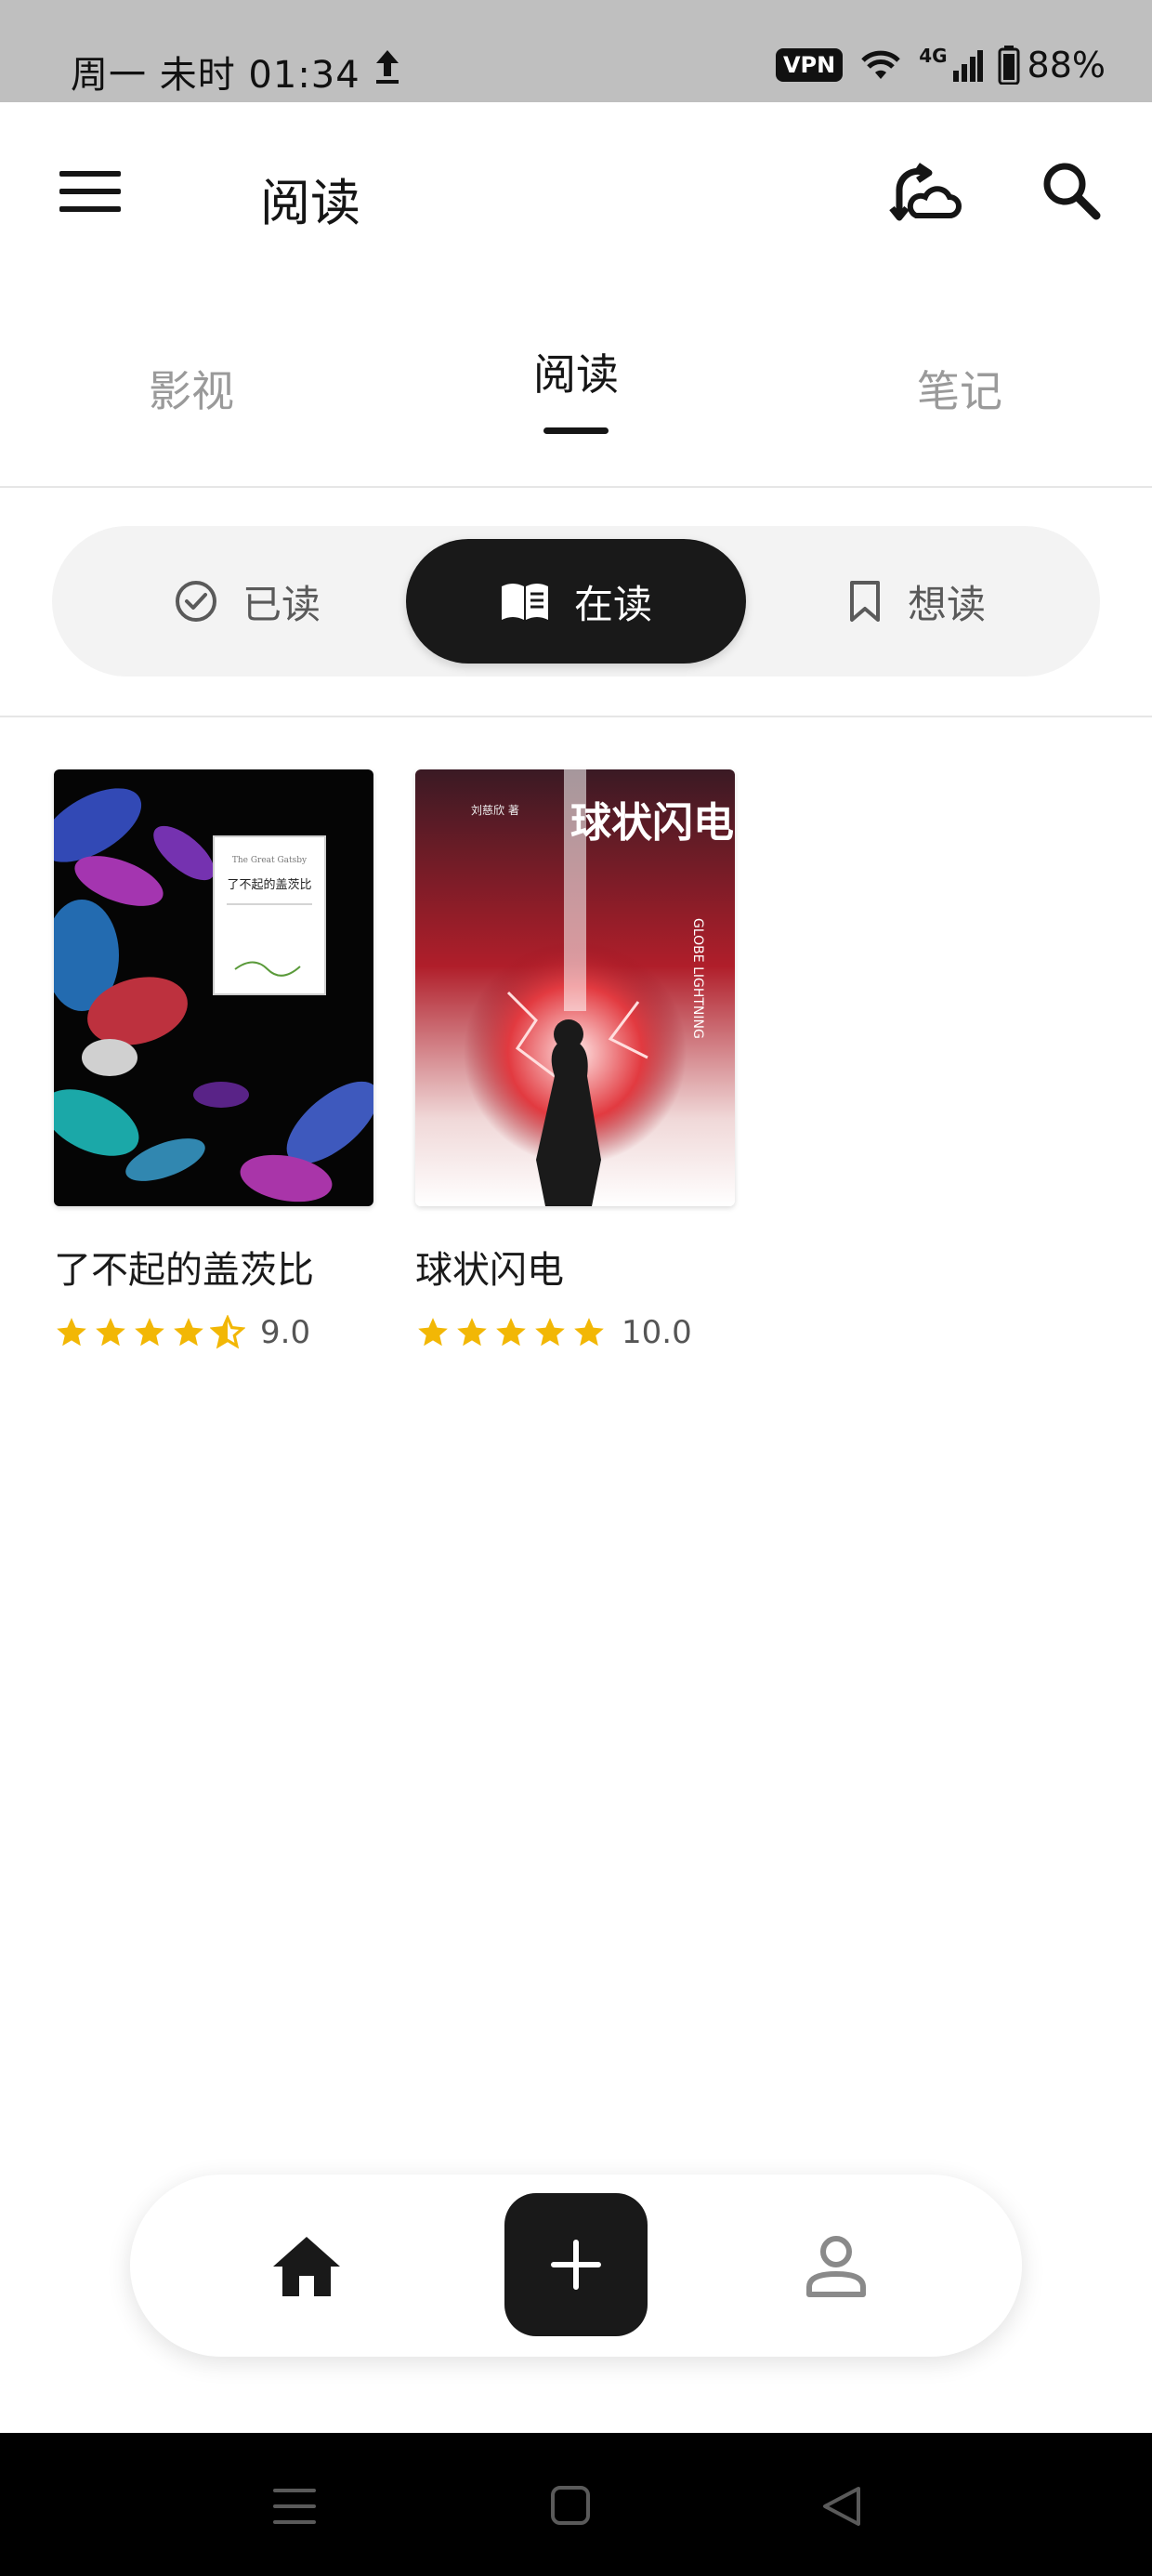 The image size is (1152, 2576). I want to click on gatsby-cover-art: The Great Gatsby 了不起的盖茨比, so click(213, 987).